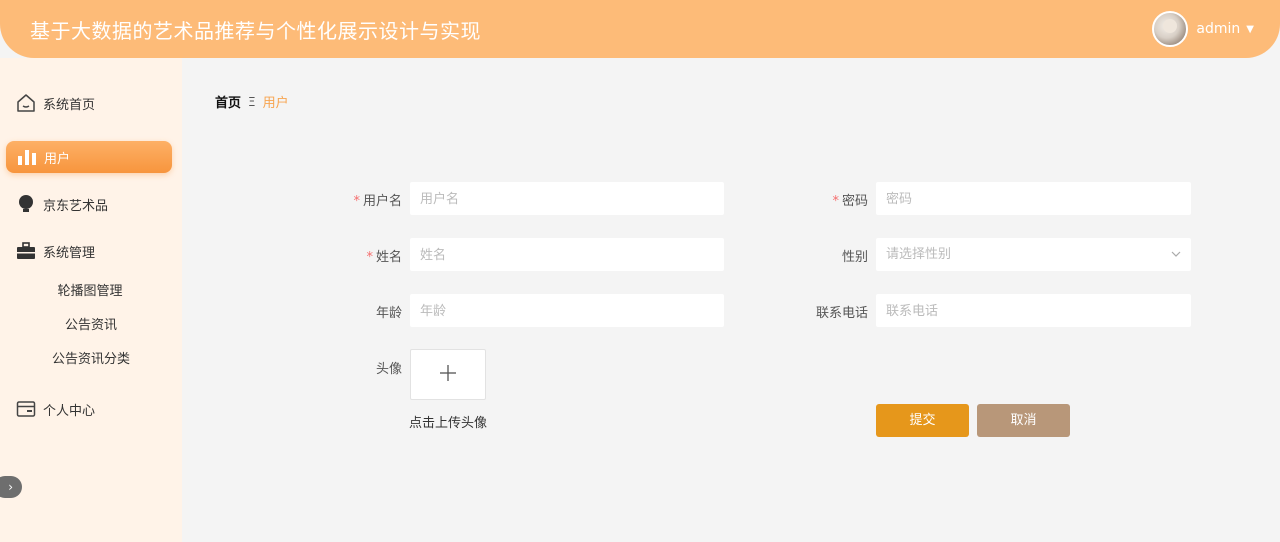 The height and width of the screenshot is (542, 1280). I want to click on sidebar-item-label: 京东艺术品, so click(76, 206).